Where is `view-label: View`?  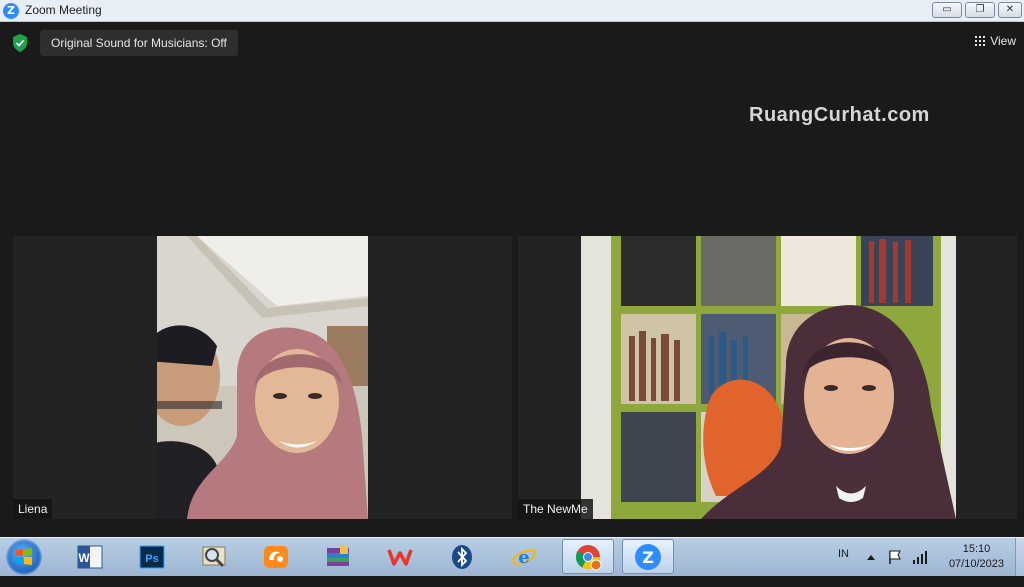
view-label: View is located at coordinates (1003, 41).